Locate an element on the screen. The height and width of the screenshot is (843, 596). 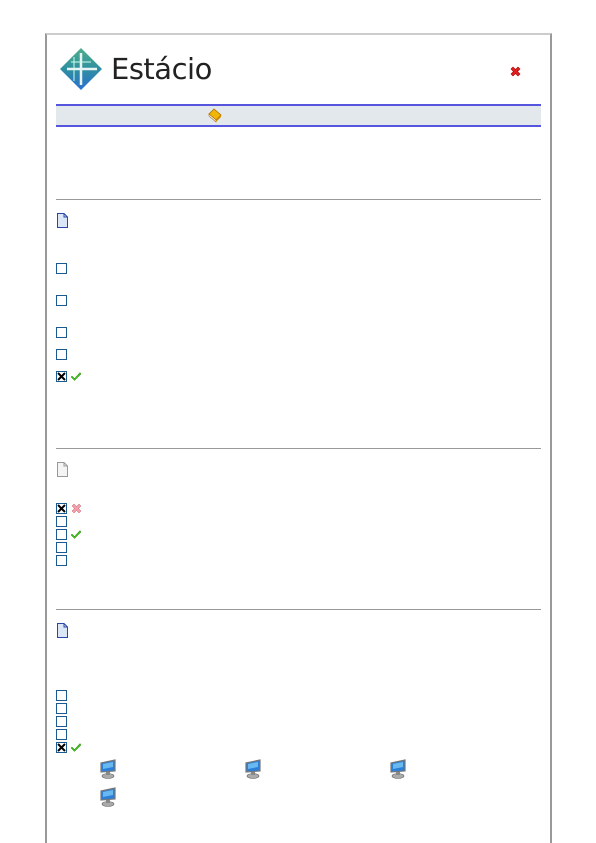
book-icon is located at coordinates (214, 115).